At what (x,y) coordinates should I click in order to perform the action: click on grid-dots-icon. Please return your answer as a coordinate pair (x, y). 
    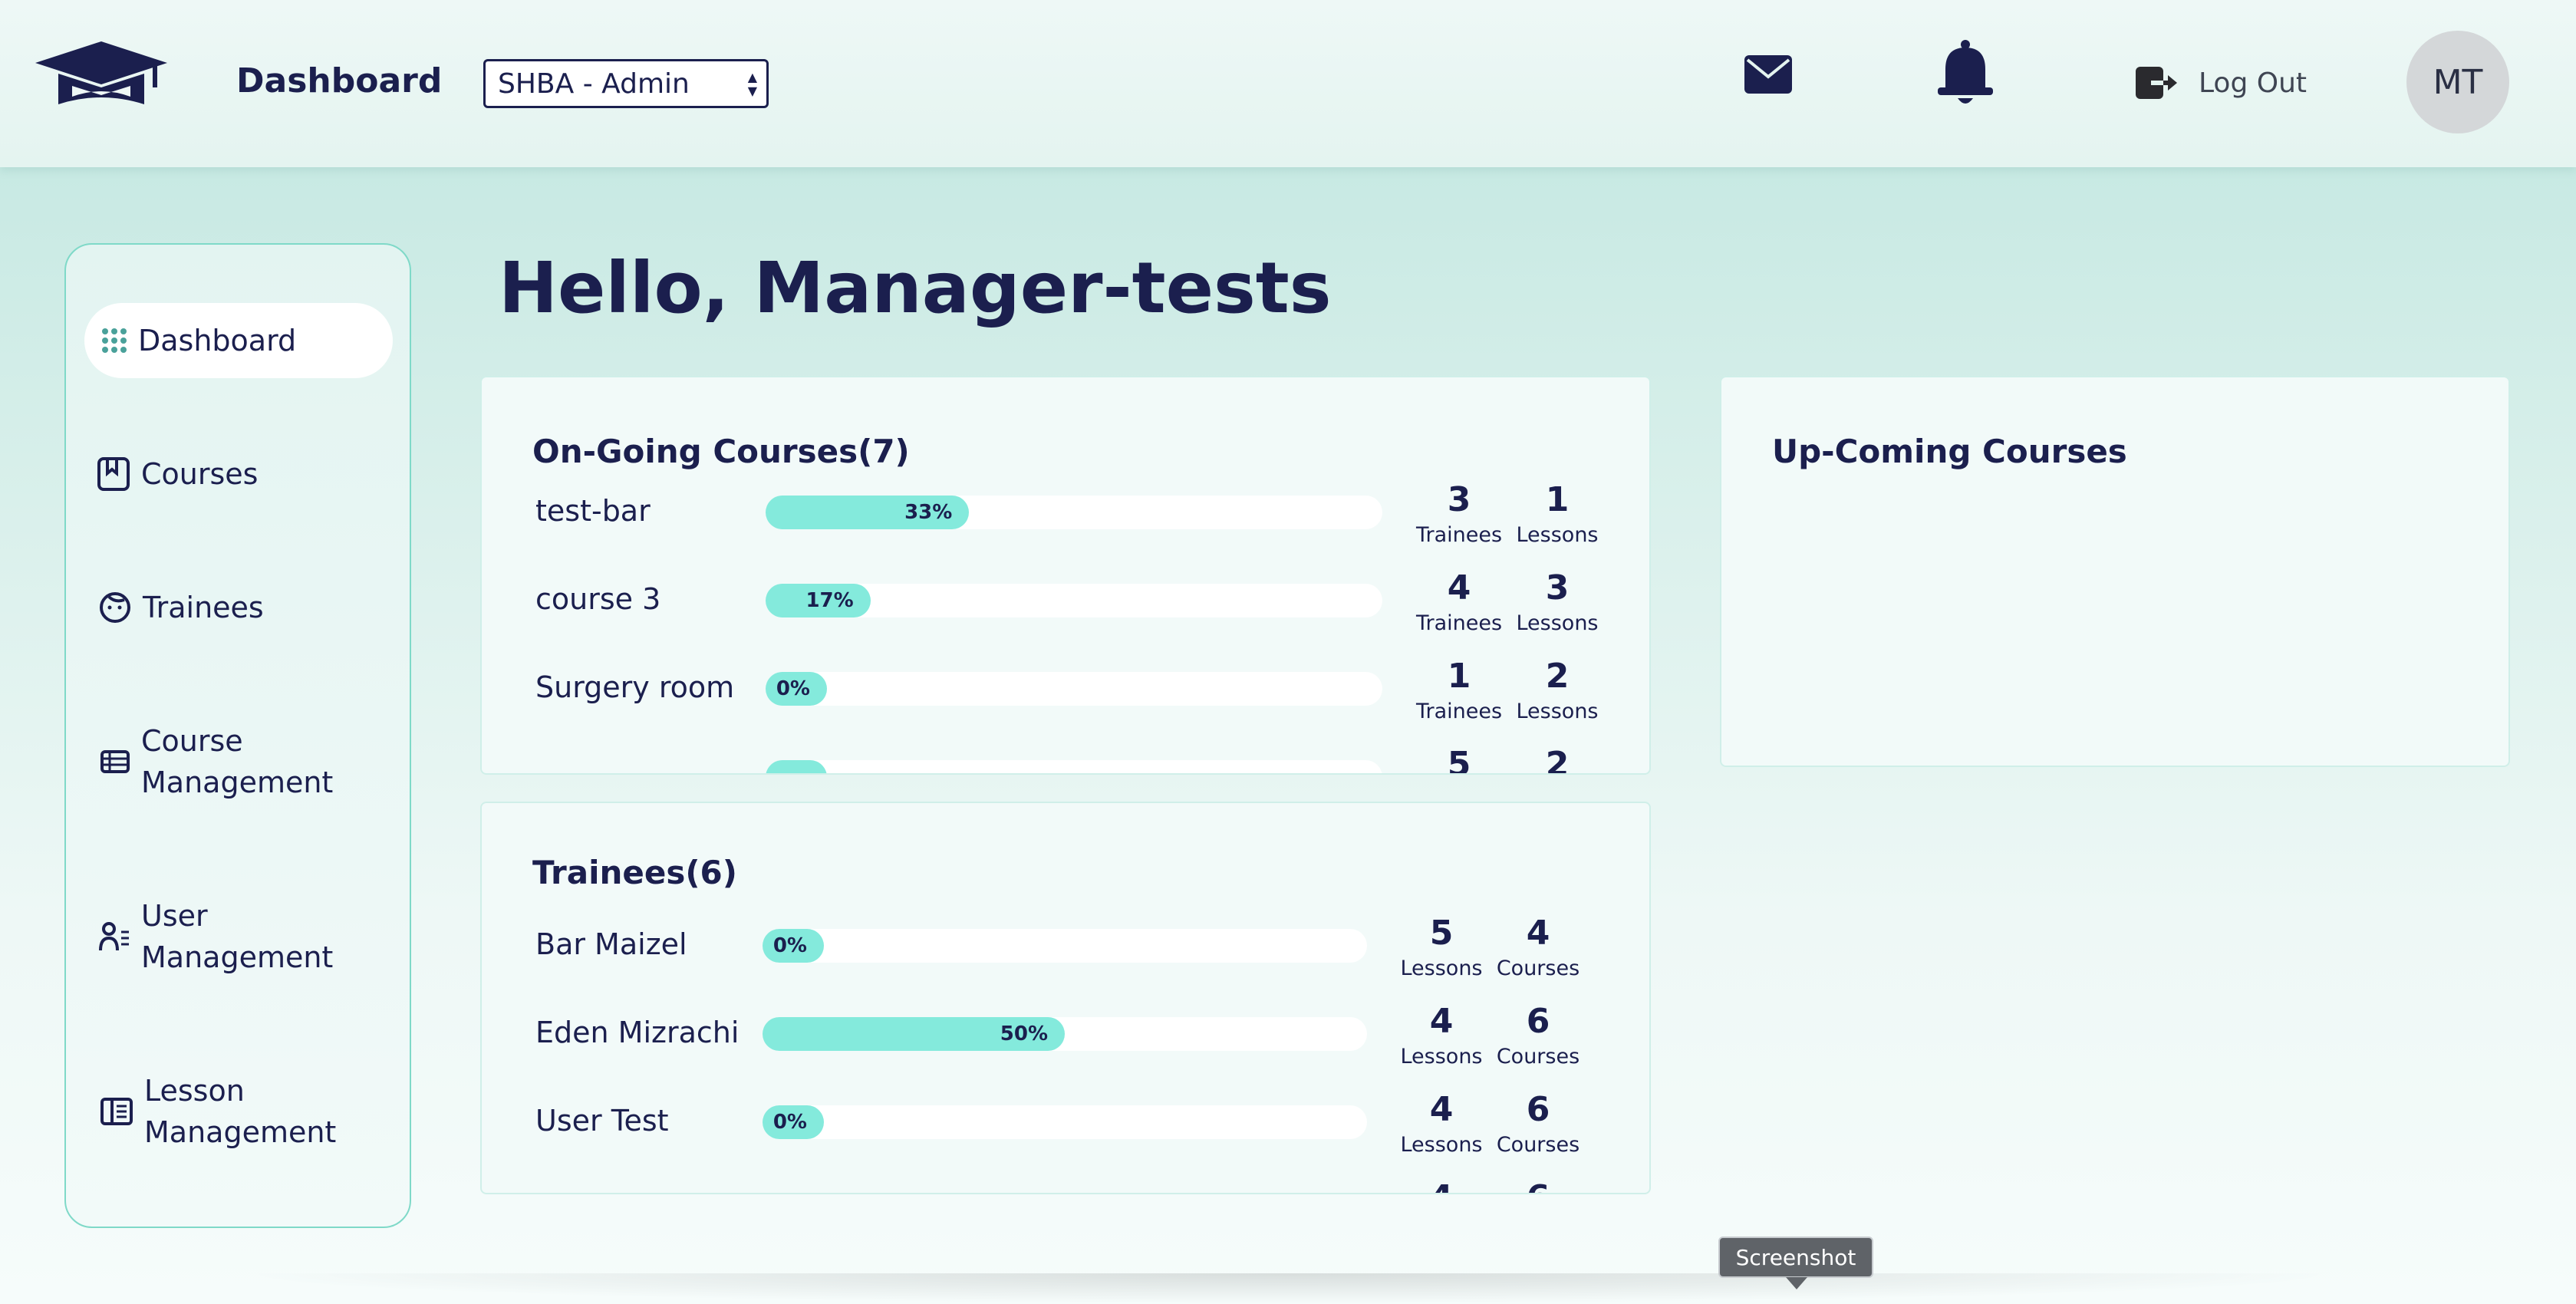
    Looking at the image, I should click on (114, 340).